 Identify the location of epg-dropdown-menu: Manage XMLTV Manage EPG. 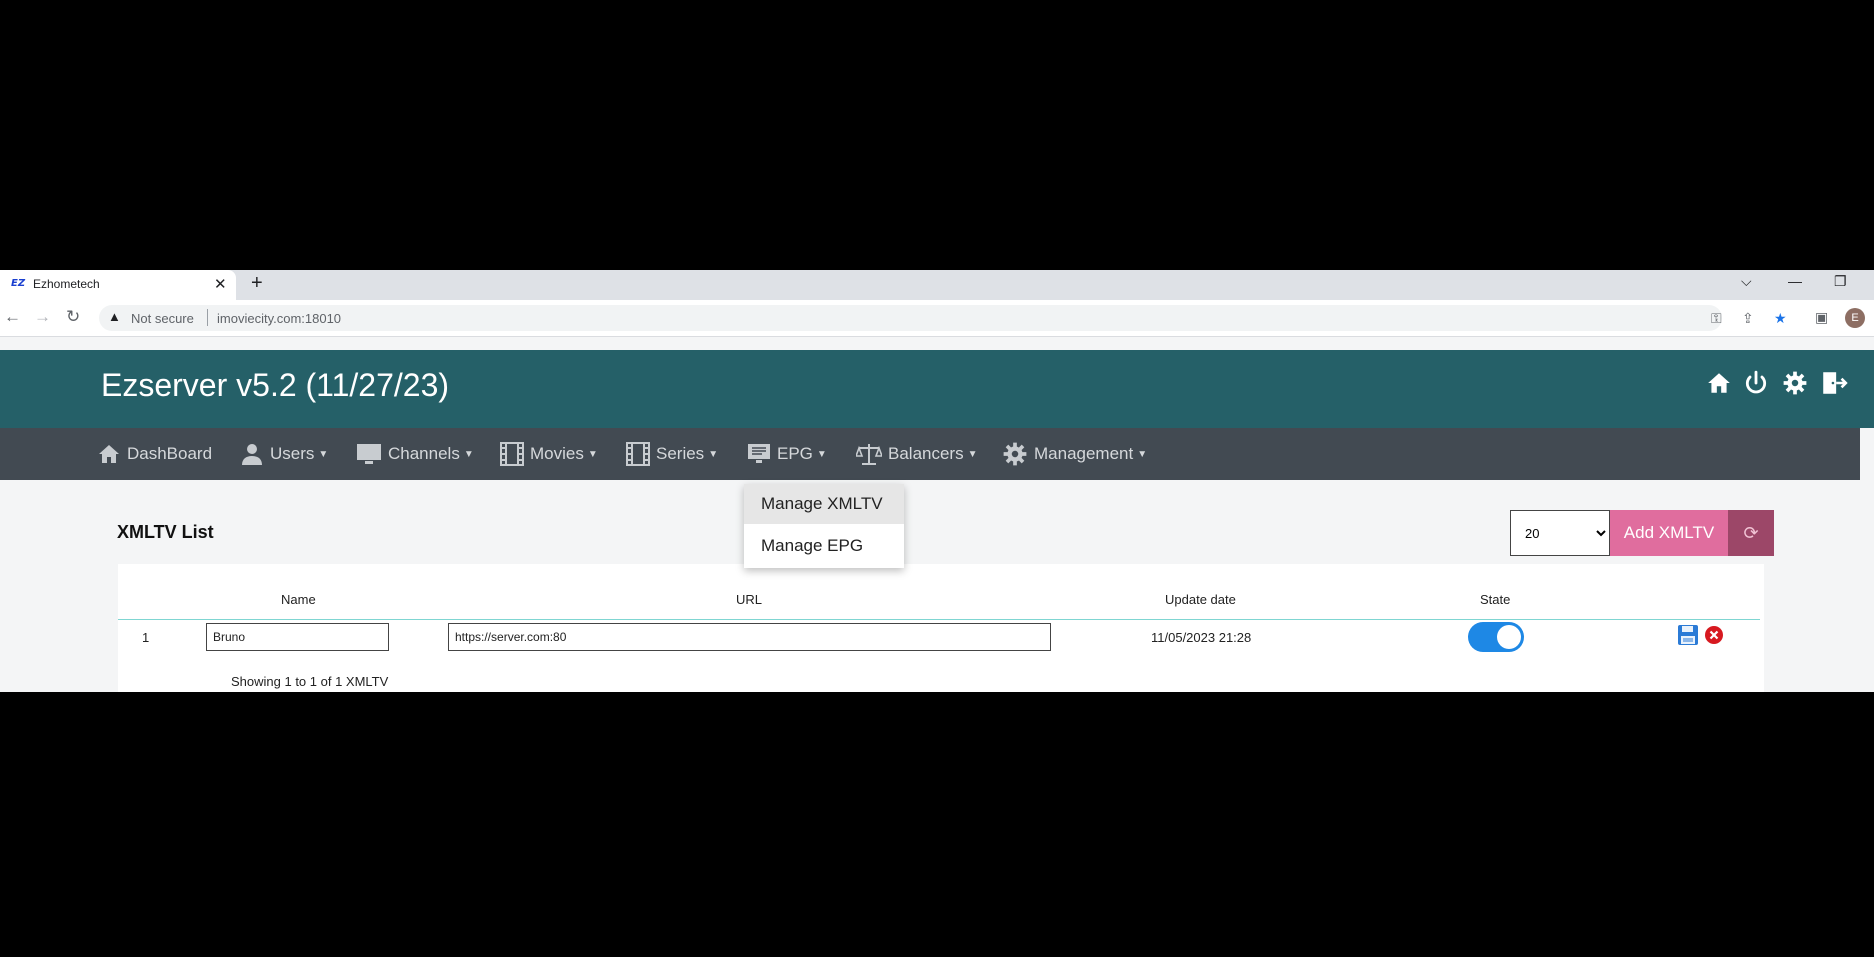
(824, 526).